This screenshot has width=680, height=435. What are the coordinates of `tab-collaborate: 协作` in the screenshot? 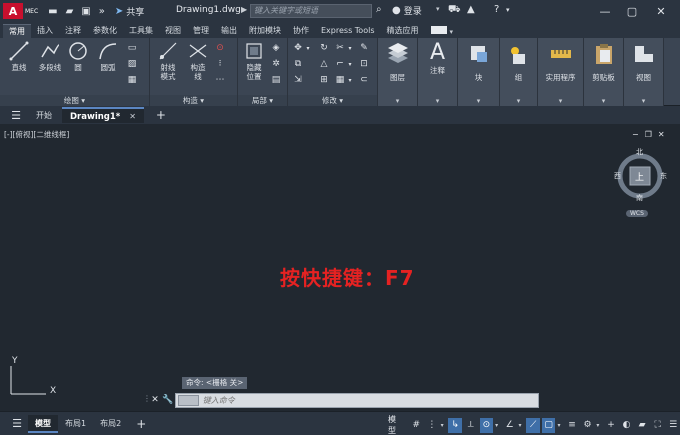 It's located at (301, 31).